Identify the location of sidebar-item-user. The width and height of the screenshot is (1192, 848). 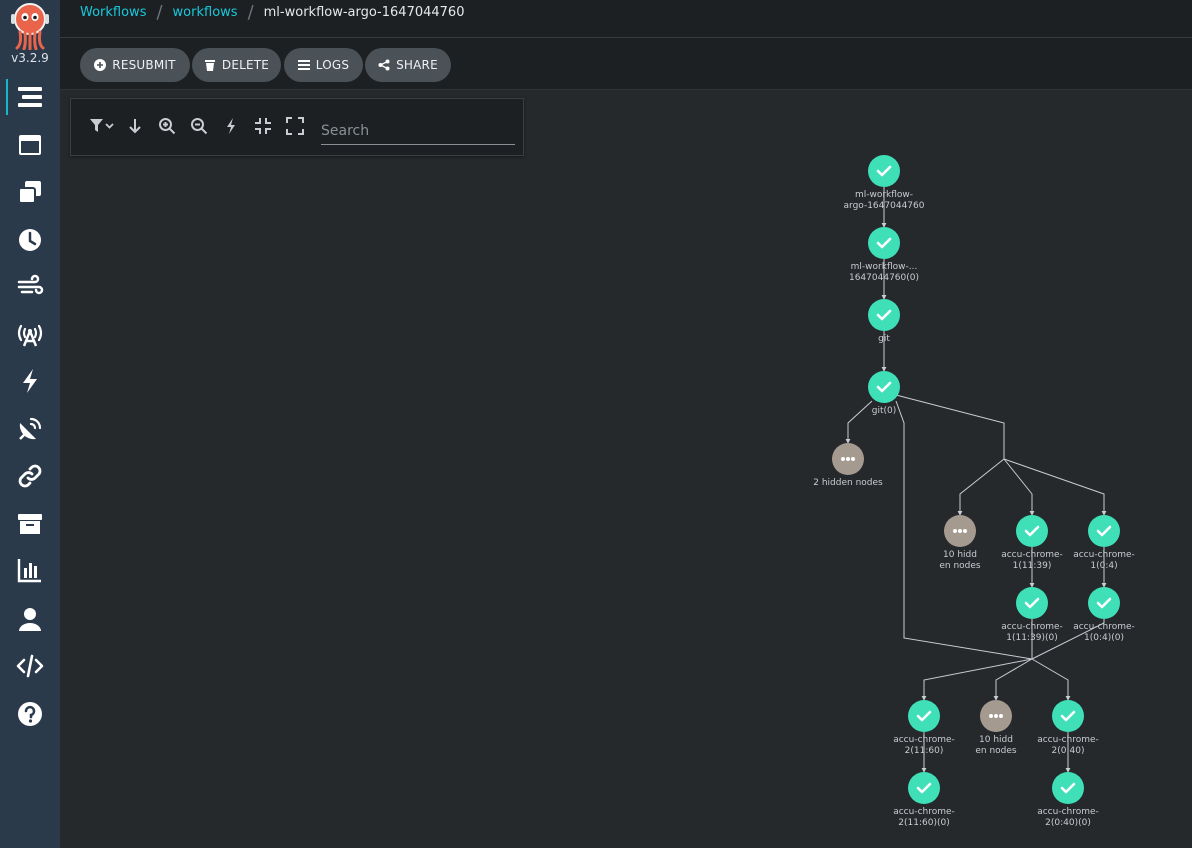
(30, 619).